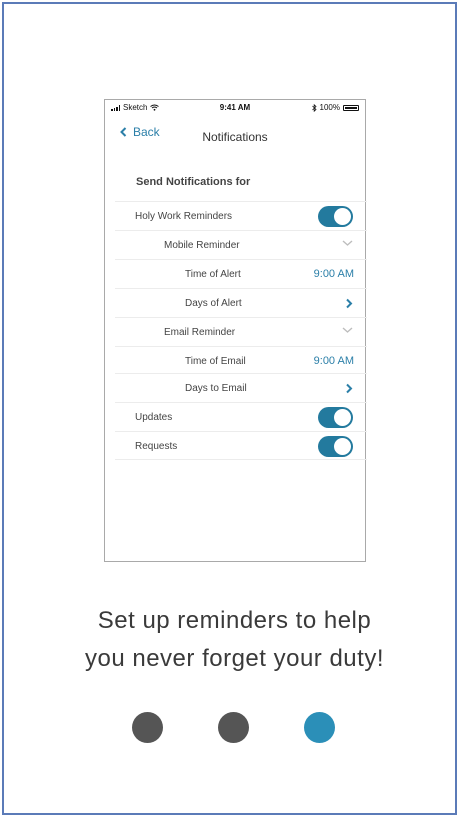 The width and height of the screenshot is (461, 819). I want to click on row-label: Email Reminder, so click(200, 332).